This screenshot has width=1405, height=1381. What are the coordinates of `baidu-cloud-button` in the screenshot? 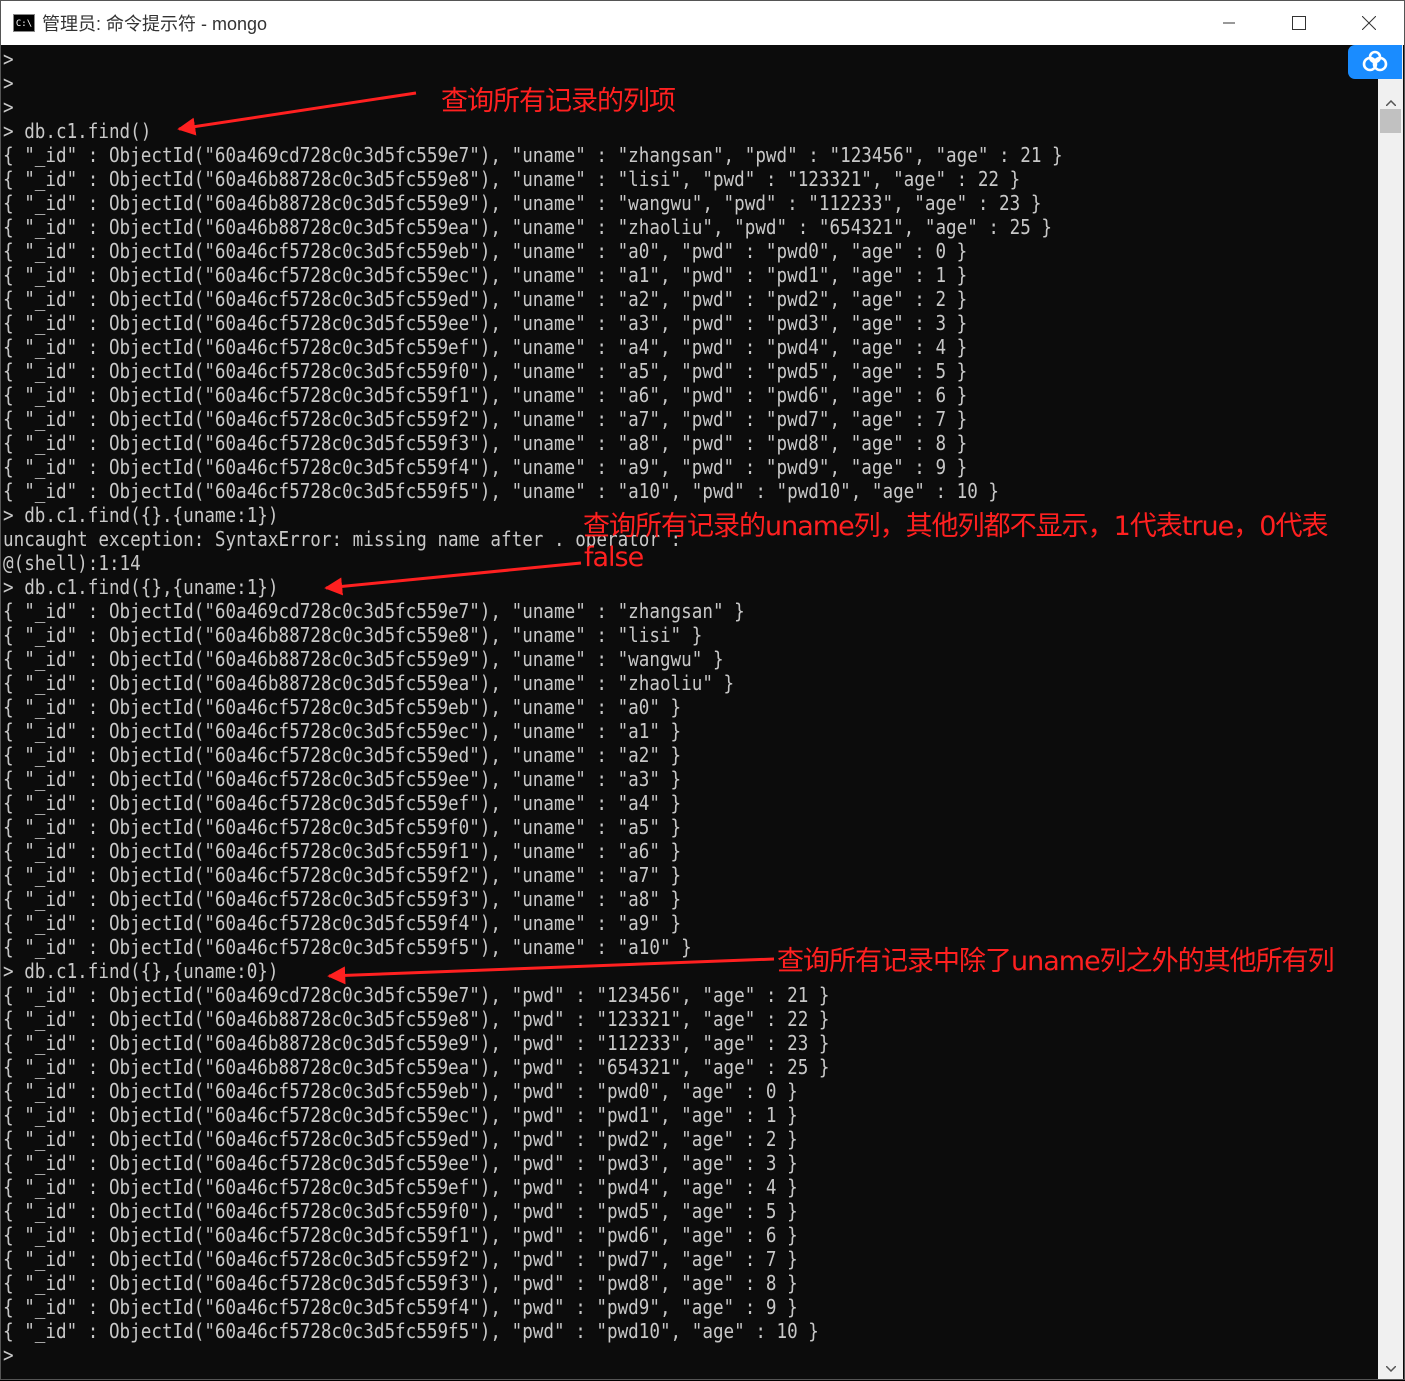 It's located at (1375, 62).